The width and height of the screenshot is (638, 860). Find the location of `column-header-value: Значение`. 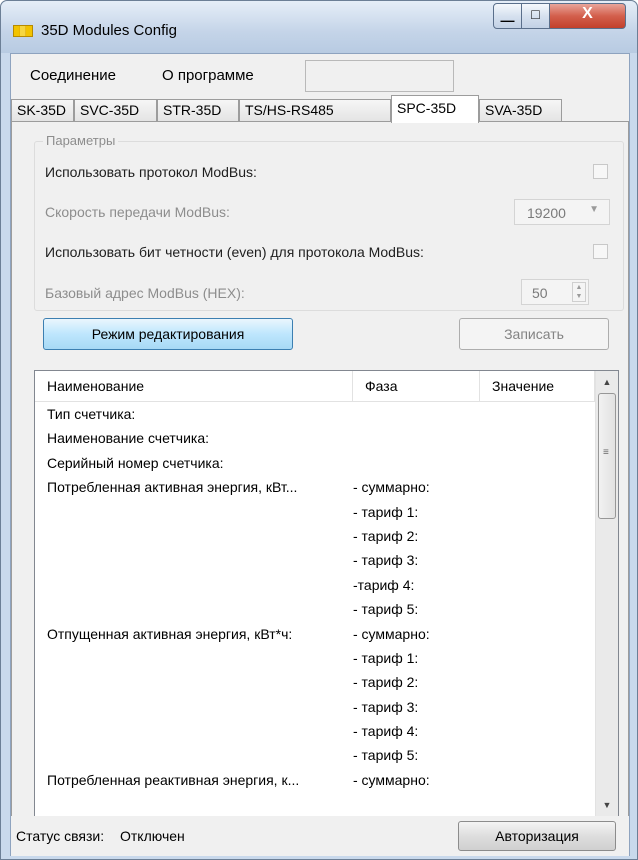

column-header-value: Значение is located at coordinates (537, 386).